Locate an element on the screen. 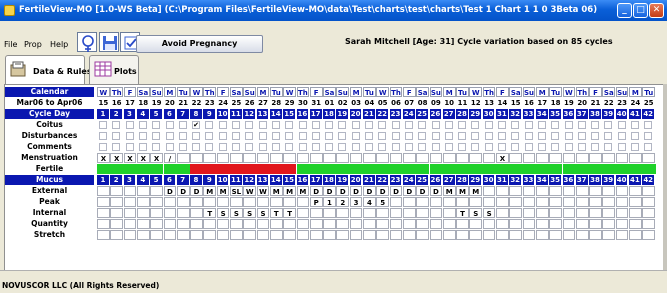 Image resolution: width=667 pixels, height=293 pixels. close-button: ✕ is located at coordinates (656, 10).